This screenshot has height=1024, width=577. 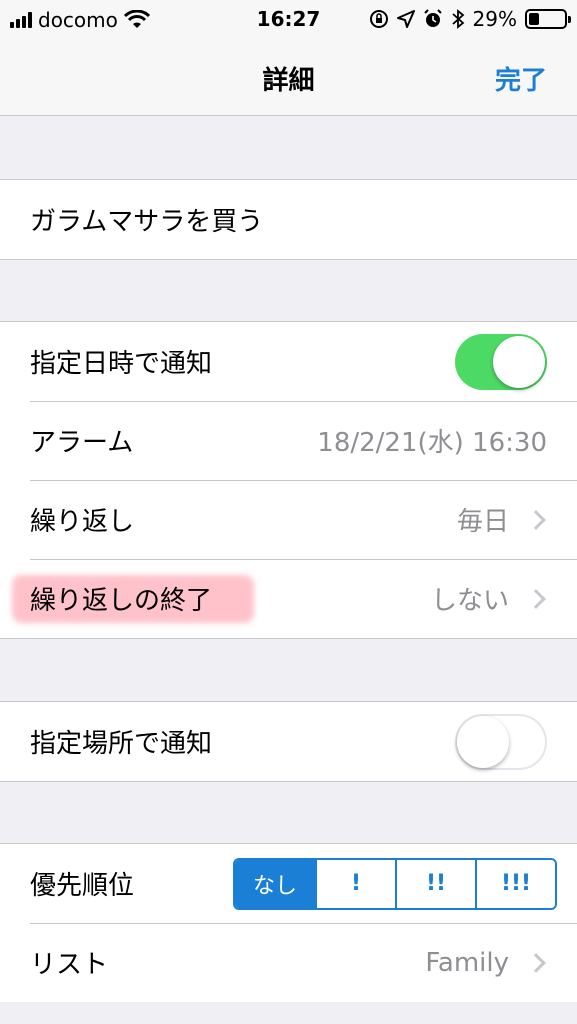 I want to click on done-button: 完了, so click(x=521, y=78).